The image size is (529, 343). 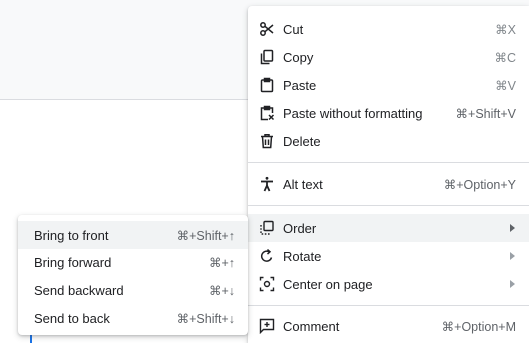 What do you see at coordinates (293, 29) in the screenshot?
I see `menu-item-label: Cut` at bounding box center [293, 29].